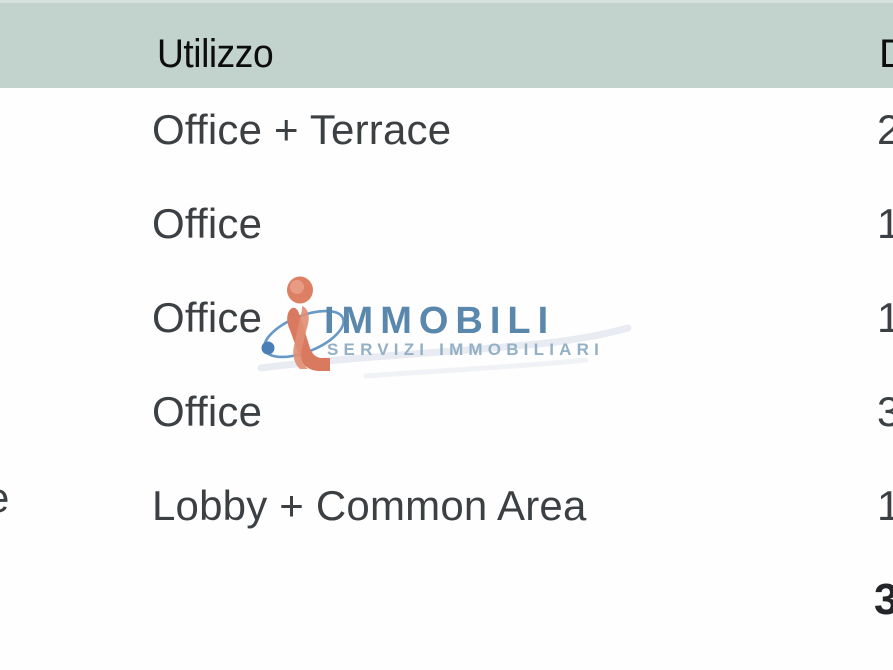 This screenshot has height=670, width=893. Describe the element at coordinates (369, 505) in the screenshot. I see `cell-utilizzo: Lobby + Common Area` at that location.